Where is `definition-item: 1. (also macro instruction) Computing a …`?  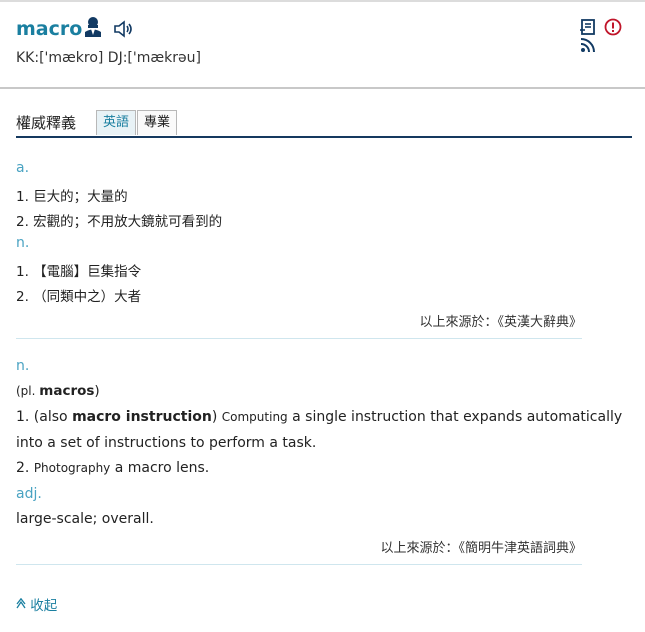 definition-item: 1. (also macro instruction) Computing a … is located at coordinates (319, 417).